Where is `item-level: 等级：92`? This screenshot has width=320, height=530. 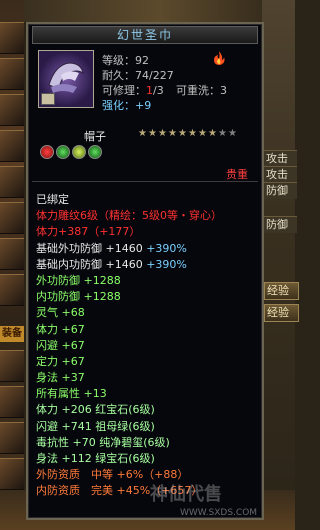
item-level: 等级：92 is located at coordinates (125, 60).